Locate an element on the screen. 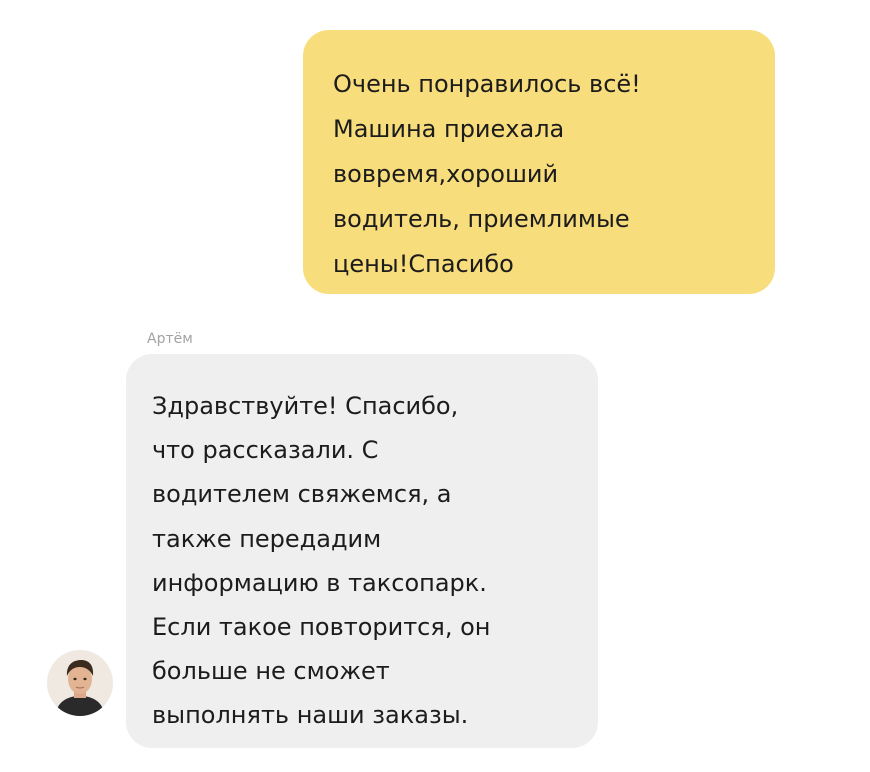 This screenshot has width=870, height=772. person-avatar-icon is located at coordinates (80, 683).